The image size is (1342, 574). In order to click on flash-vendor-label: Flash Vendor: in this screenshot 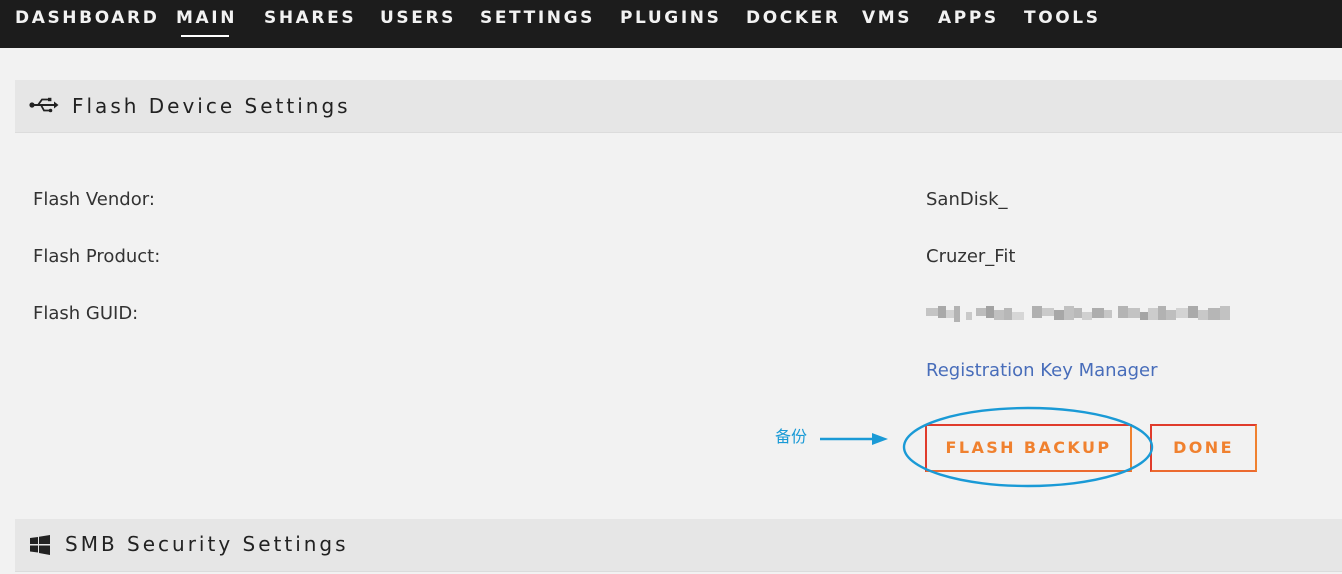, I will do `click(94, 199)`.